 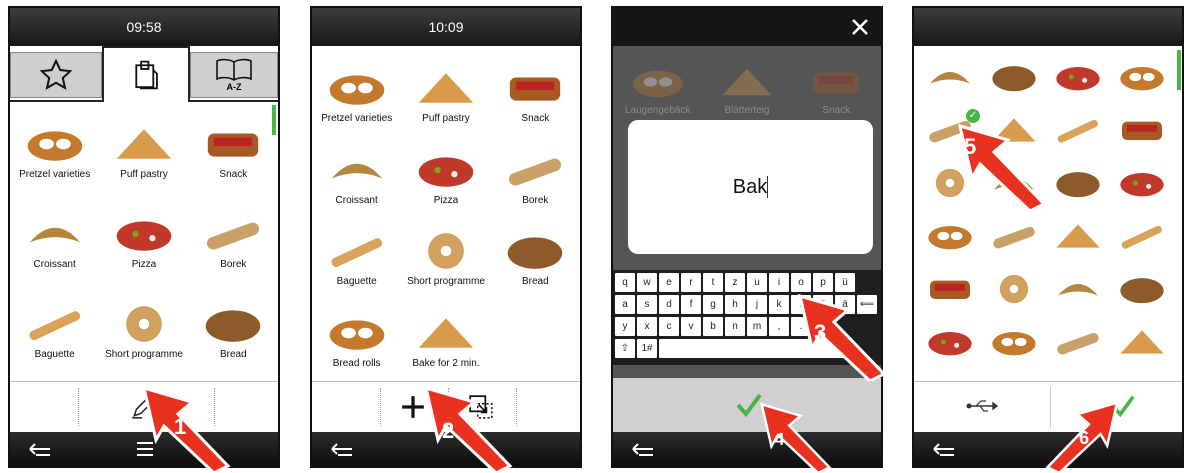 I want to click on keyboard-key: e, so click(x=669, y=282).